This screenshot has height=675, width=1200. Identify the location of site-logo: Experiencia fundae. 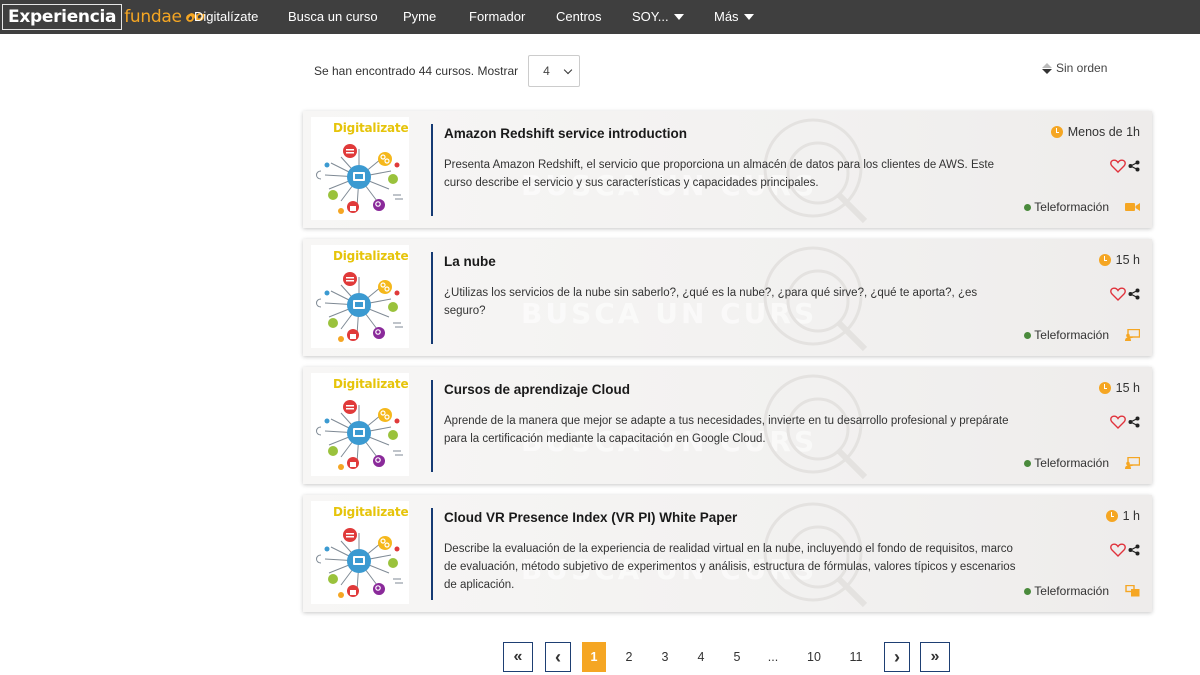
(103, 17).